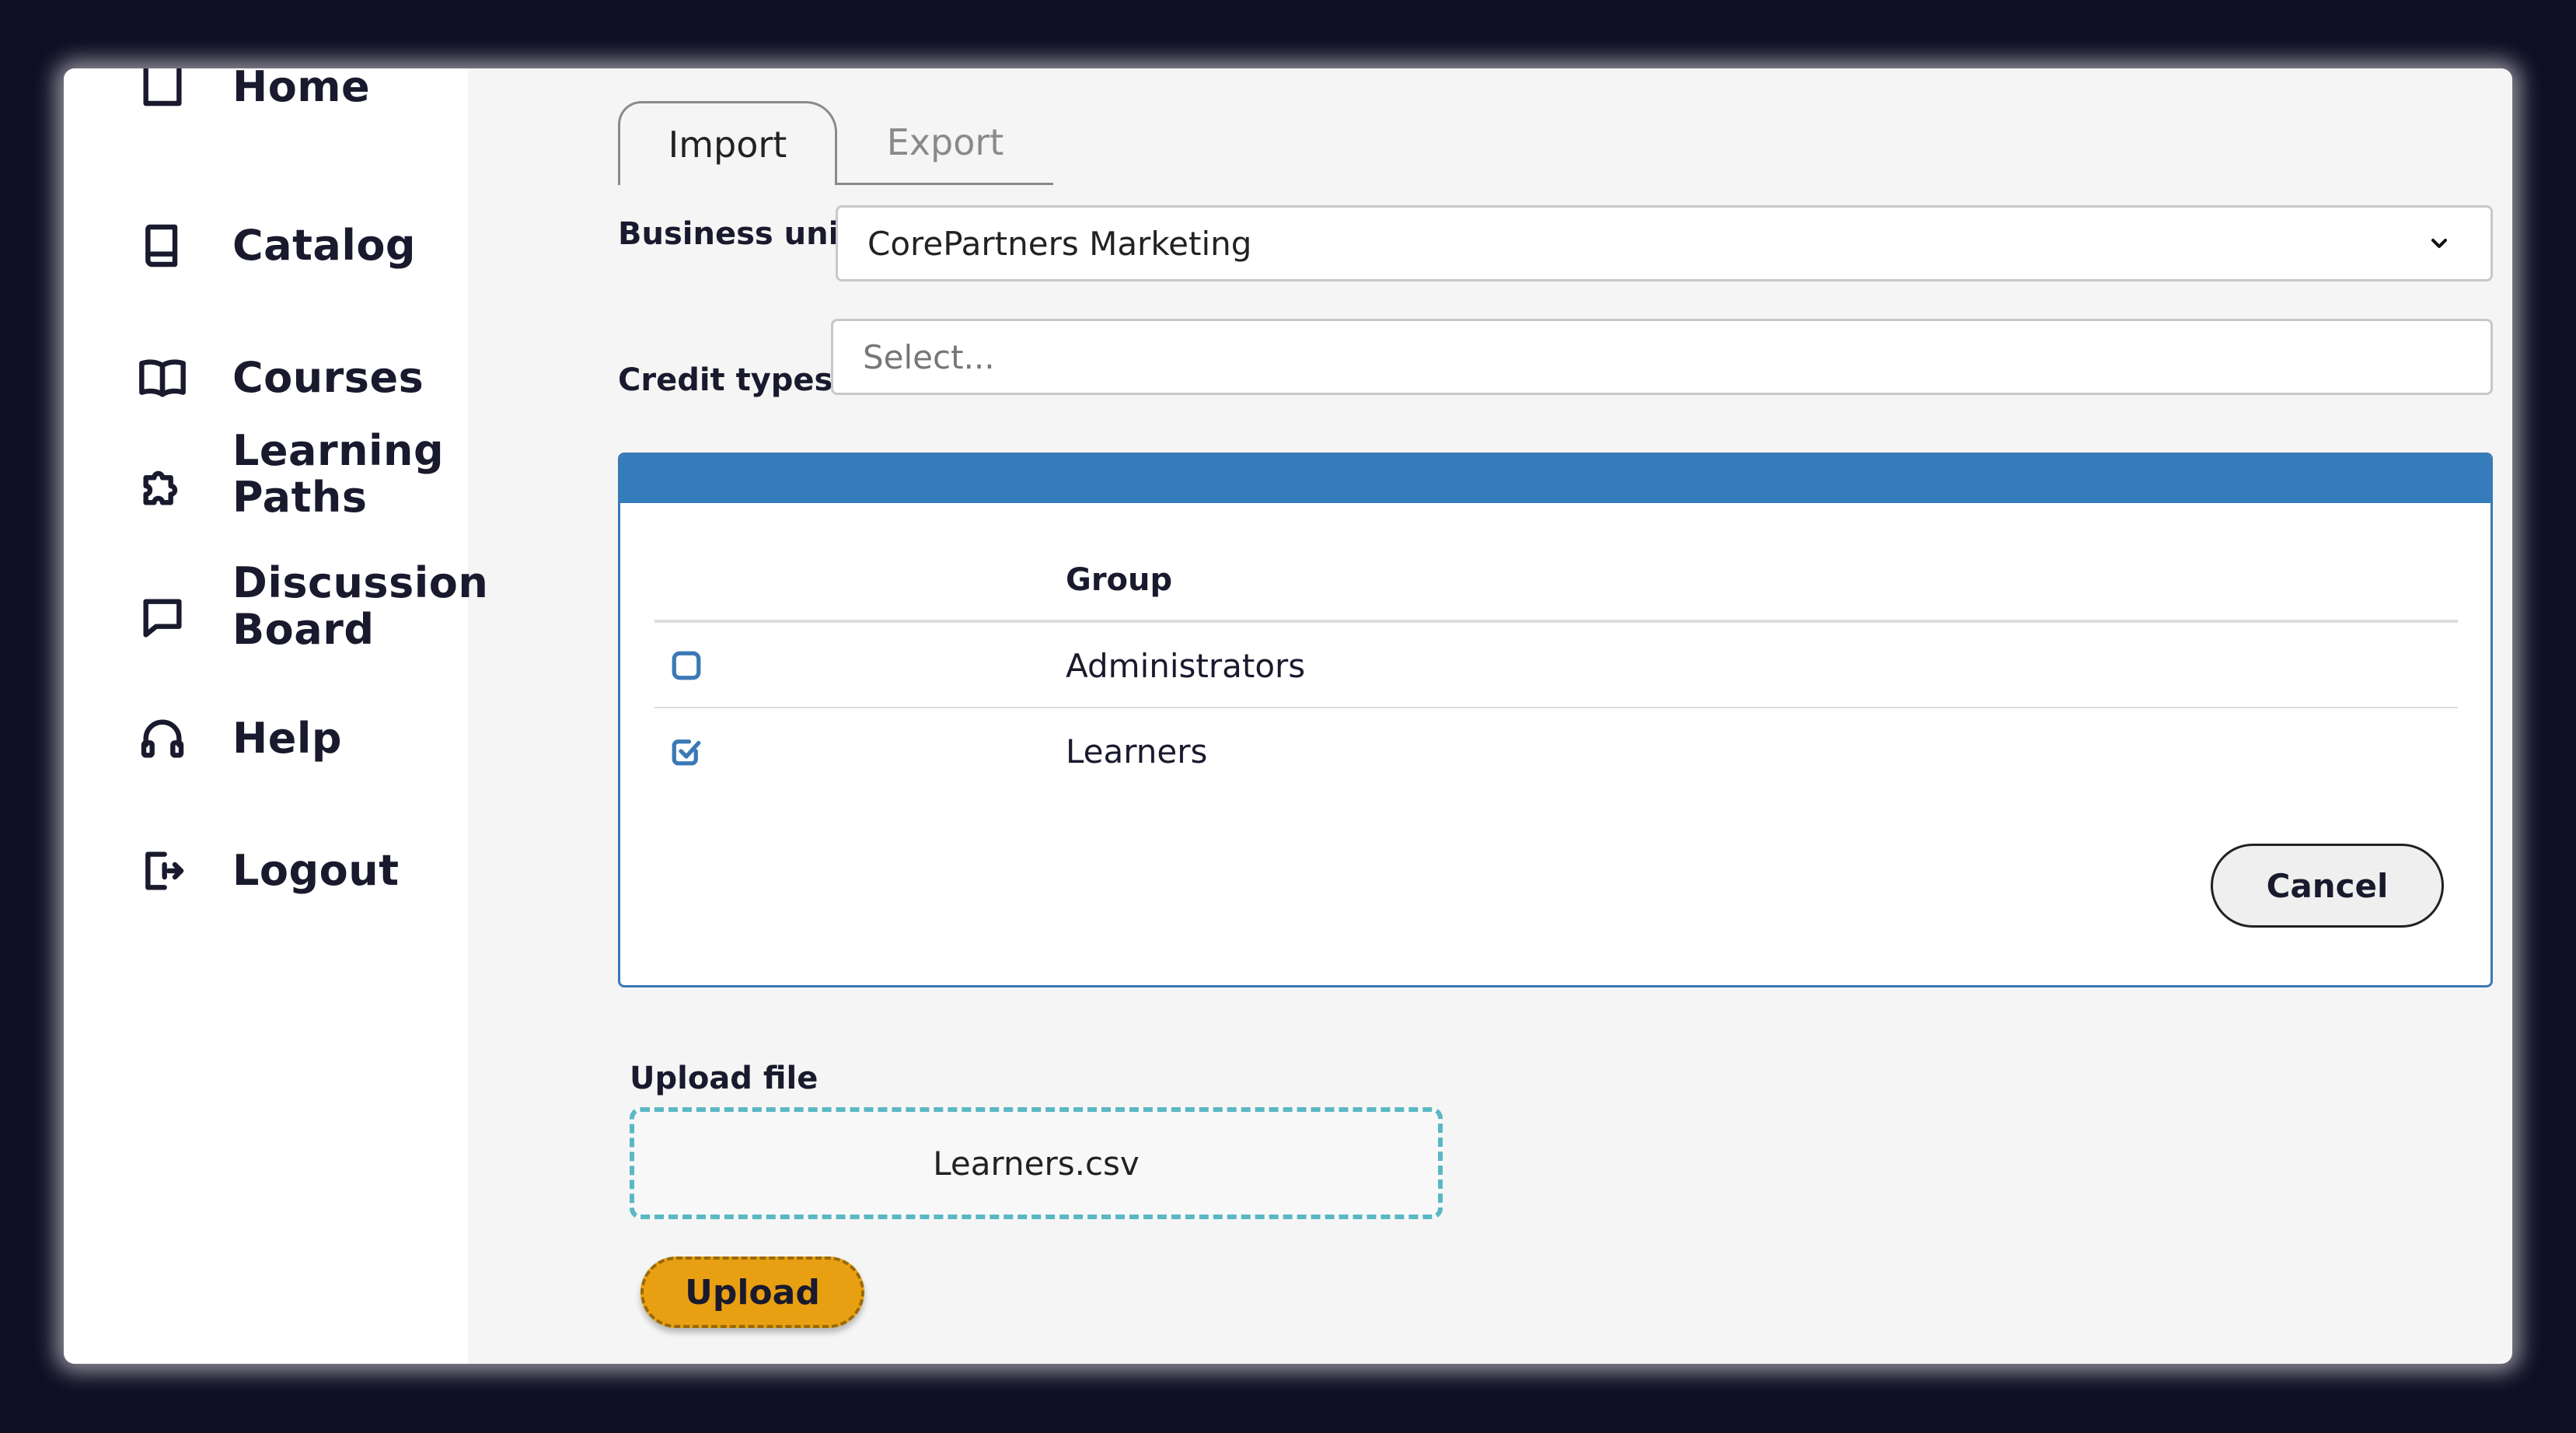 Image resolution: width=2576 pixels, height=1433 pixels. Describe the element at coordinates (163, 618) in the screenshot. I see `chat-icon` at that location.